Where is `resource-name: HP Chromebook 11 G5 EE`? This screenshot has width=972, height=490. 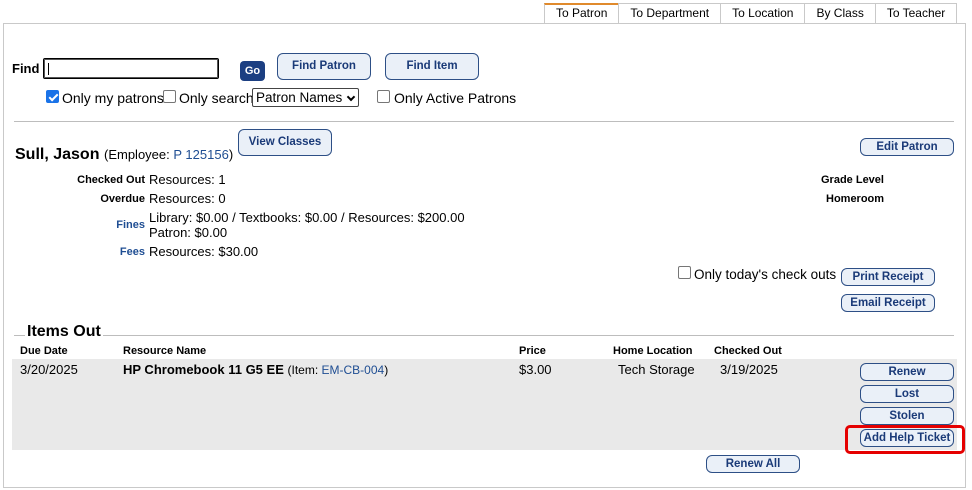 resource-name: HP Chromebook 11 G5 EE is located at coordinates (203, 369).